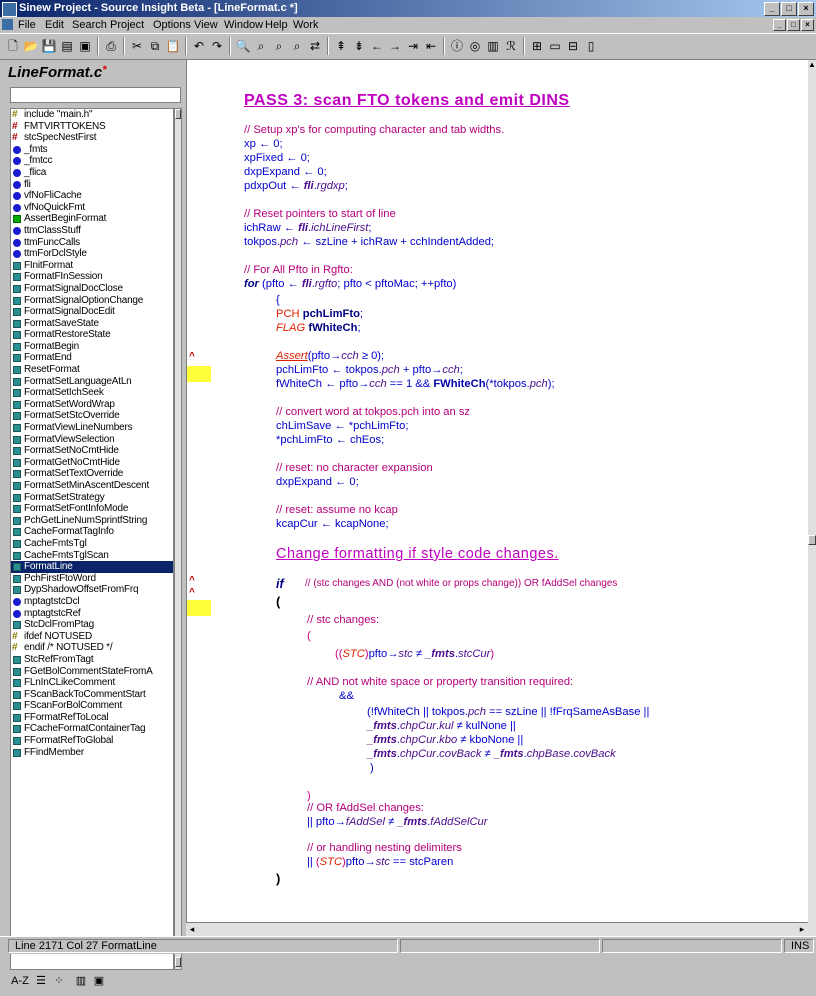  What do you see at coordinates (92, 405) in the screenshot?
I see `symbol-list-item: FormatSetWordWrap` at bounding box center [92, 405].